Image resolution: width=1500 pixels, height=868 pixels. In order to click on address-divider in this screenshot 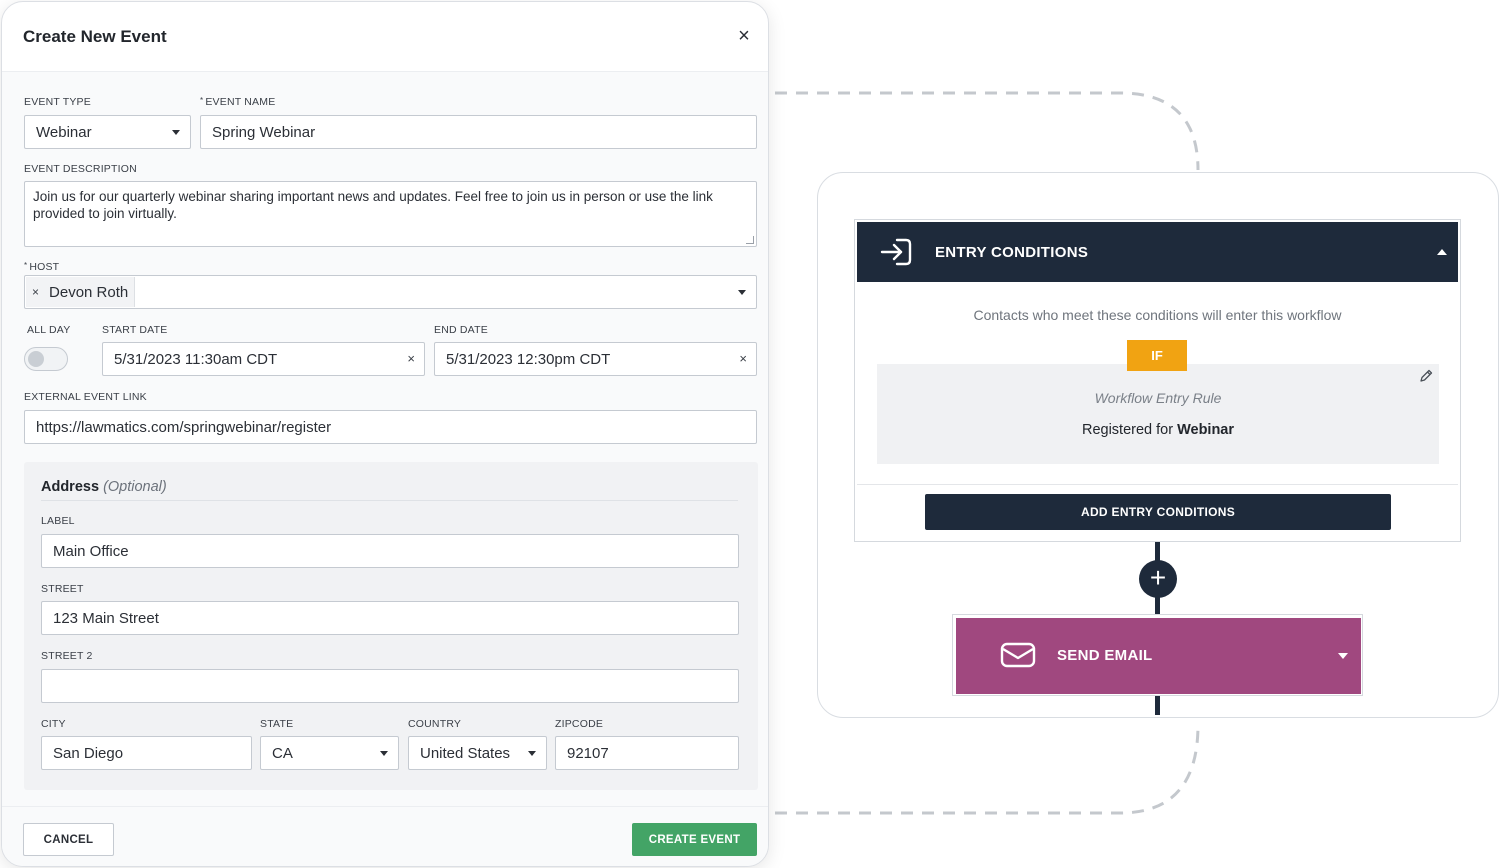, I will do `click(389, 500)`.